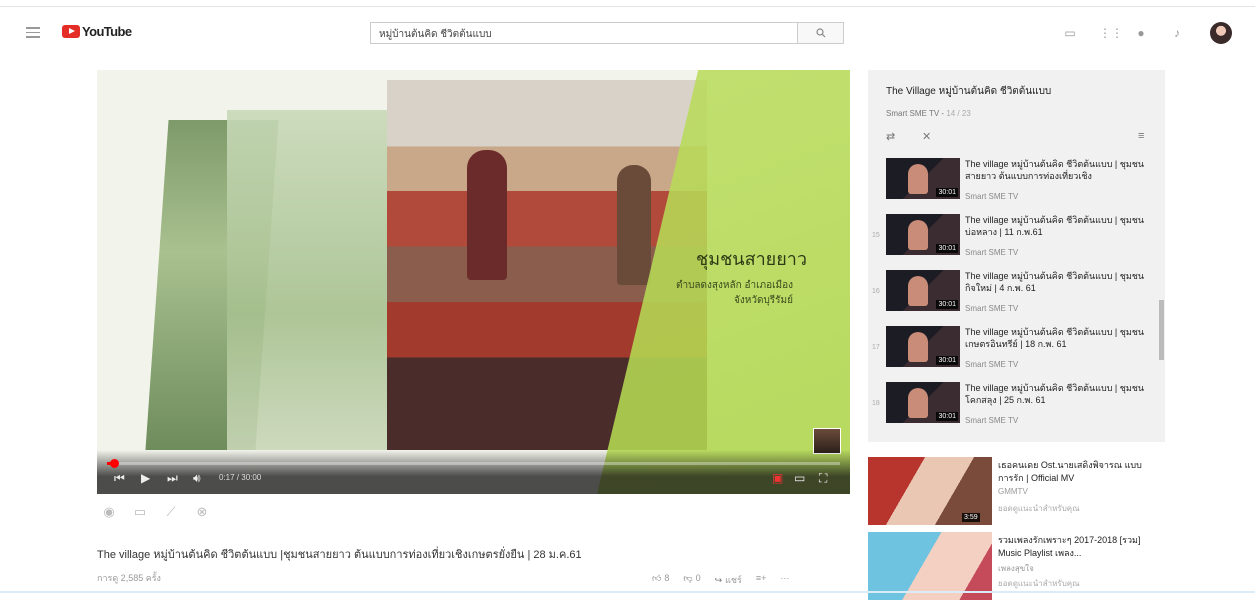 The height and width of the screenshot is (602, 1255). I want to click on loop-icon: ⇄, so click(890, 136).